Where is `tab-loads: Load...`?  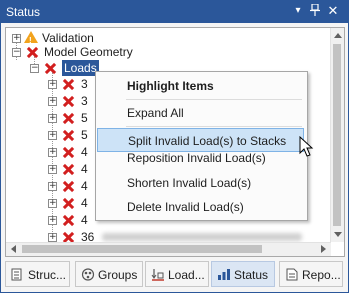 tab-loads: Load... is located at coordinates (177, 274).